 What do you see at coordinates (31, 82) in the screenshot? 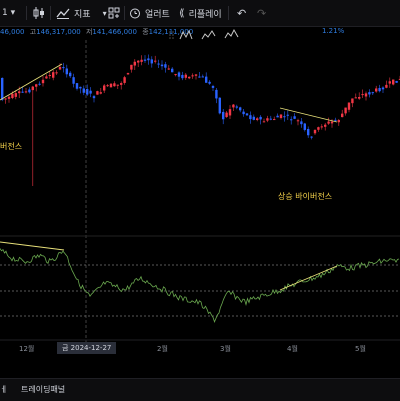
I see `divergence-line-left-price` at bounding box center [31, 82].